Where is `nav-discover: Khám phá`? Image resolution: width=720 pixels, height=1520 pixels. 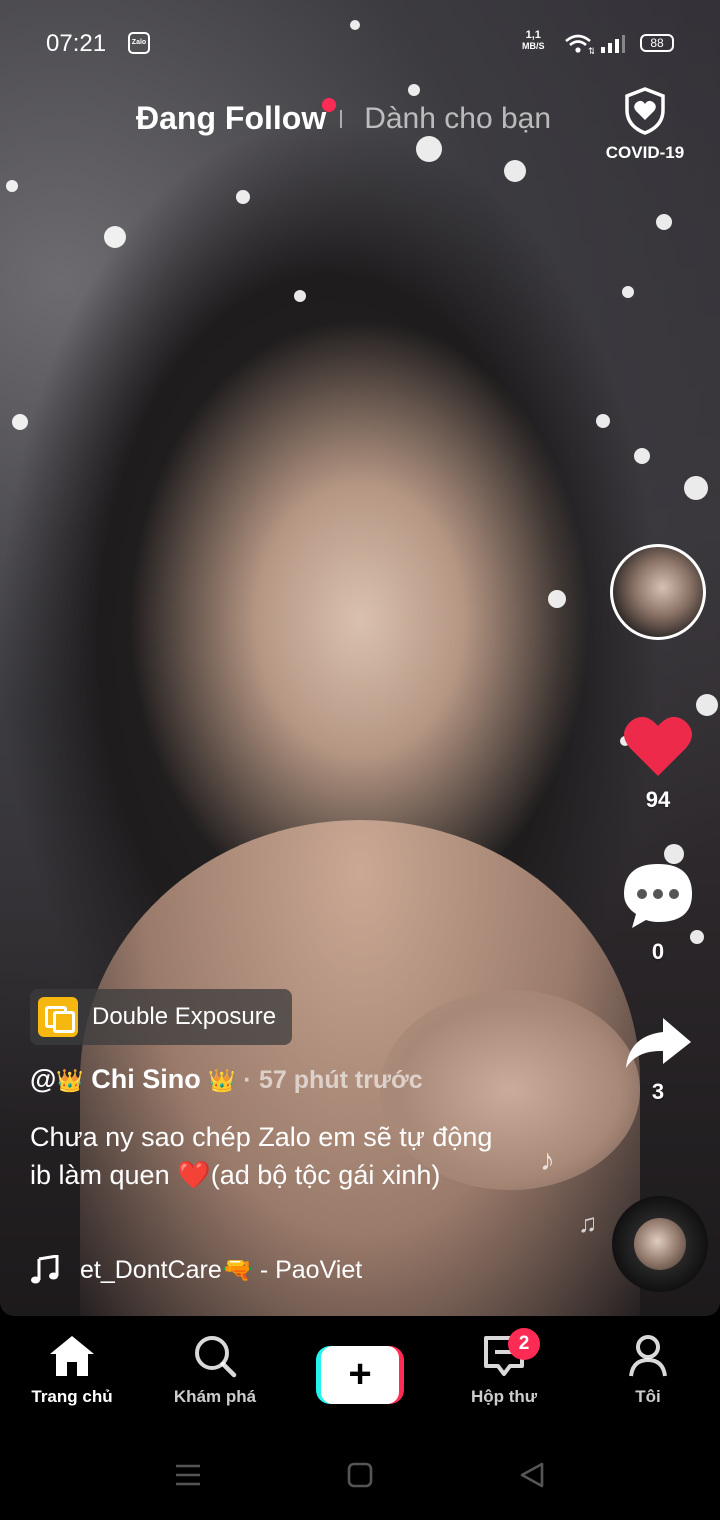
nav-discover: Khám phá is located at coordinates (215, 1370).